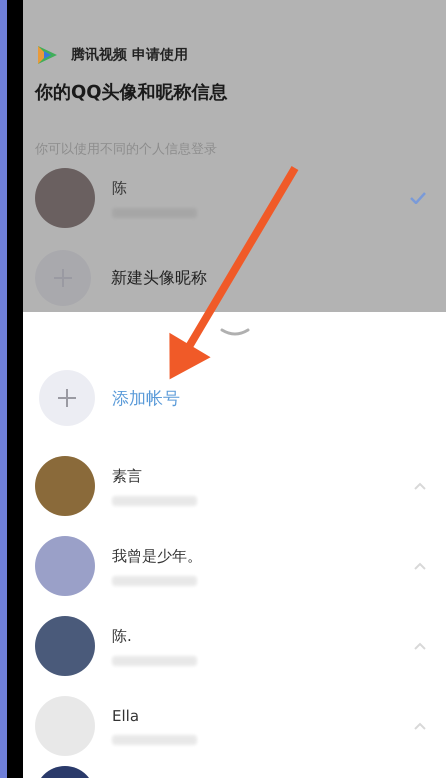  What do you see at coordinates (263, 636) in the screenshot?
I see `account-name: 陈.` at bounding box center [263, 636].